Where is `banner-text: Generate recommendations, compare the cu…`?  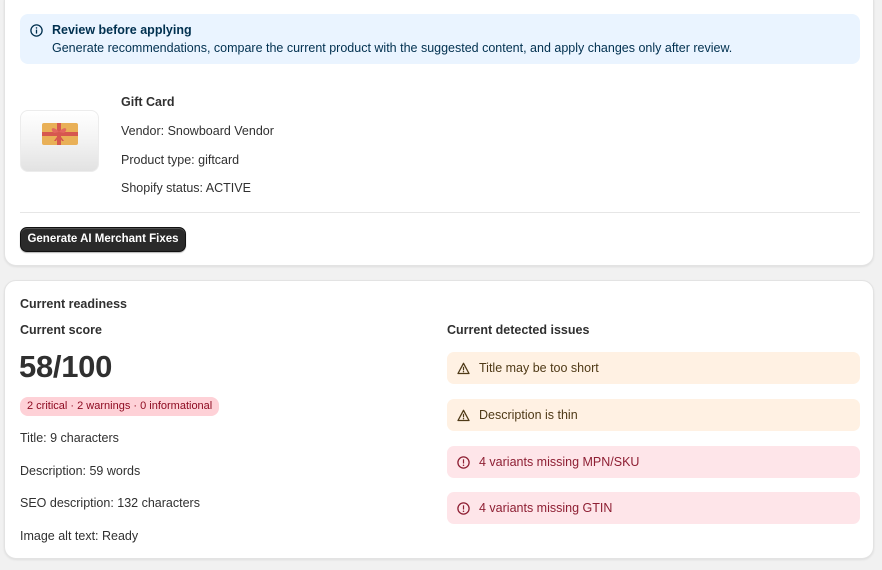
banner-text: Generate recommendations, compare the cu… is located at coordinates (392, 48).